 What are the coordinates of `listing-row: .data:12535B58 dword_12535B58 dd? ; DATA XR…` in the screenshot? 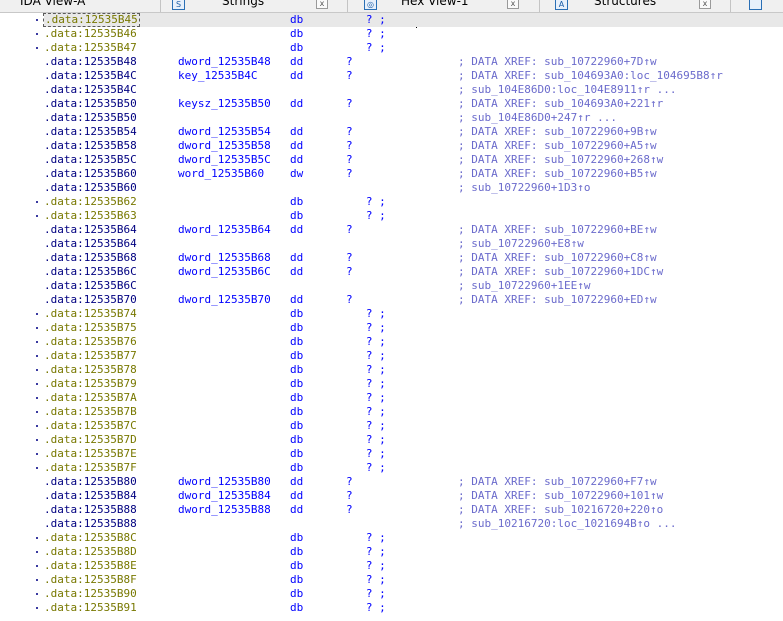 It's located at (413, 146).